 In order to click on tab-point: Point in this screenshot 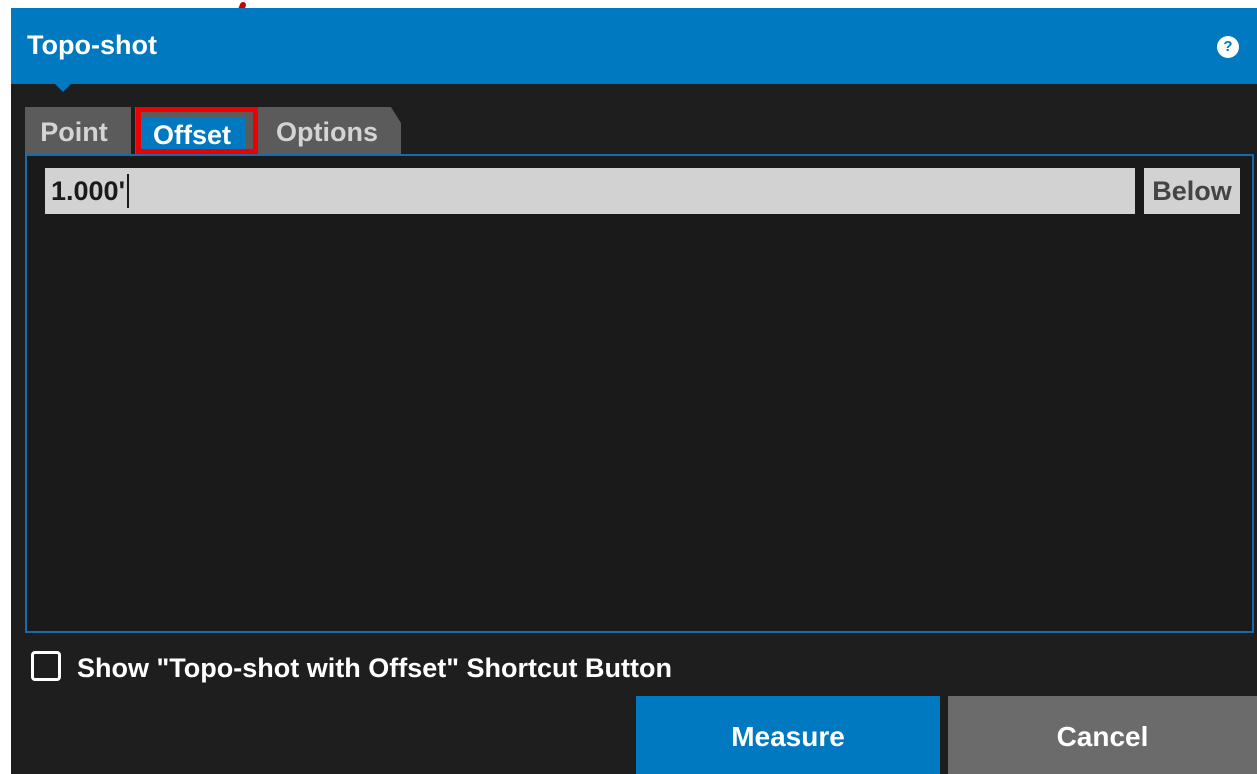, I will do `click(74, 130)`.